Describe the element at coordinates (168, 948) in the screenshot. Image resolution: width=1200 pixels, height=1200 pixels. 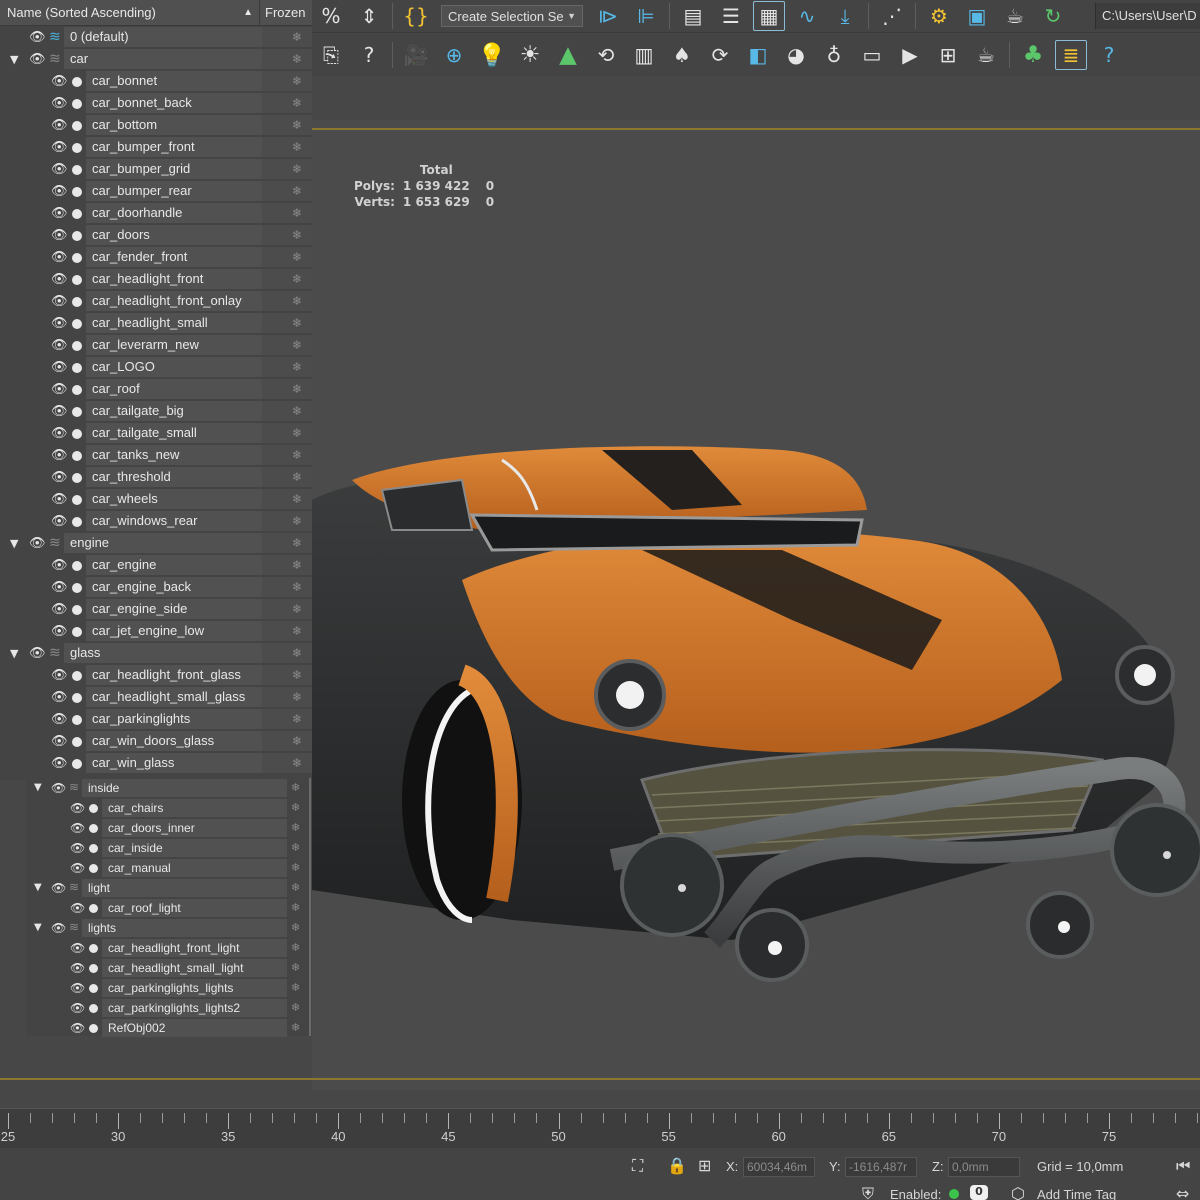
I see `tree-object-row: 👁 car_headlight_front_light ❄` at that location.